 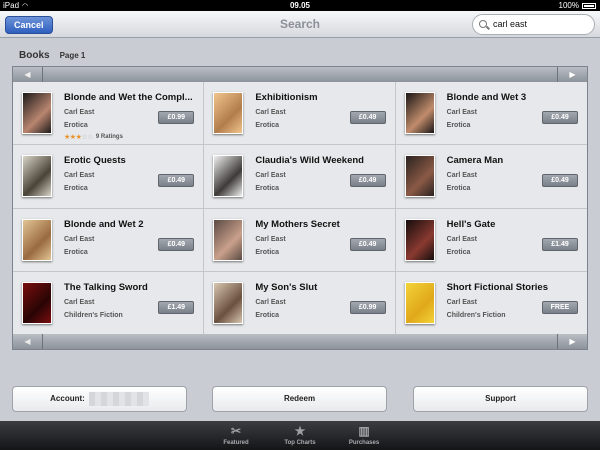 What do you see at coordinates (512, 97) in the screenshot?
I see `book-title: Blonde and Wet 3` at bounding box center [512, 97].